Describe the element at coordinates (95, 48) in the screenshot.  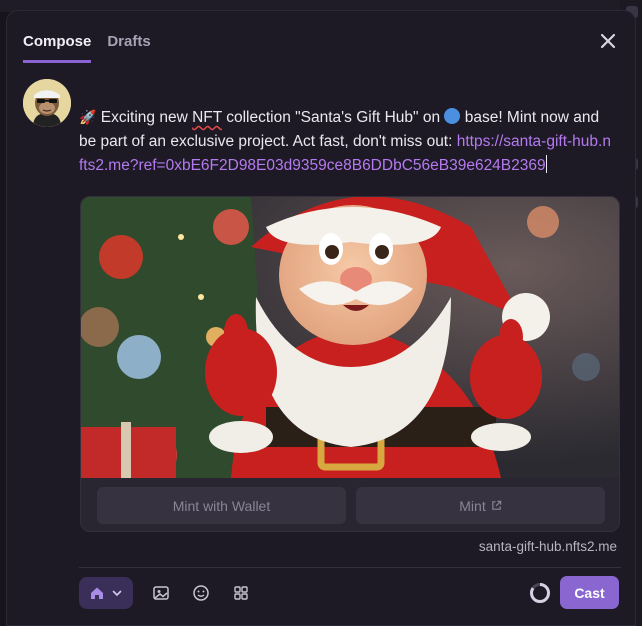
I see `compose-tabs: Compose Drafts` at that location.